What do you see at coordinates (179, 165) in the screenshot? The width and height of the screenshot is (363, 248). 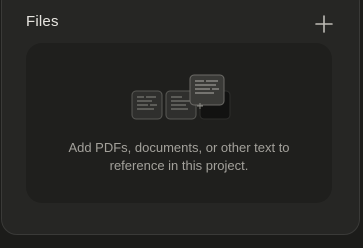 I see `empty-state-line-2: reference in this project.` at bounding box center [179, 165].